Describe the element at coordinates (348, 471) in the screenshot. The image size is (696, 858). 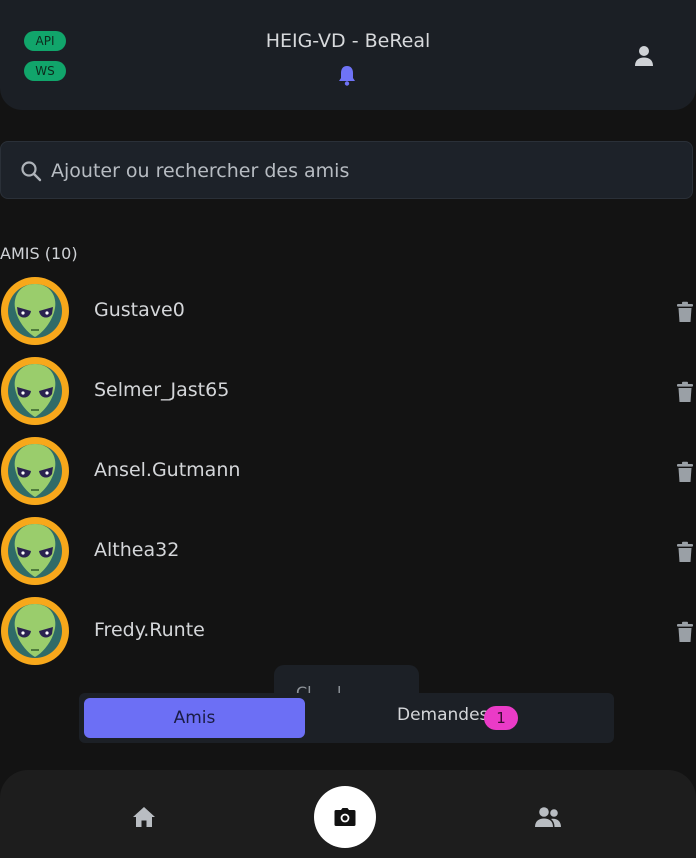
I see `friend-row: Ansel.Gutmann` at that location.